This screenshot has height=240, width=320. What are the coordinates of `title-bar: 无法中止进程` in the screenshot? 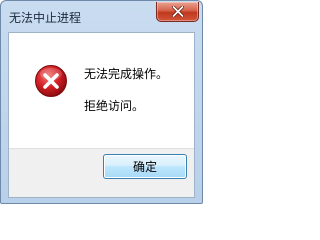 It's located at (101, 17).